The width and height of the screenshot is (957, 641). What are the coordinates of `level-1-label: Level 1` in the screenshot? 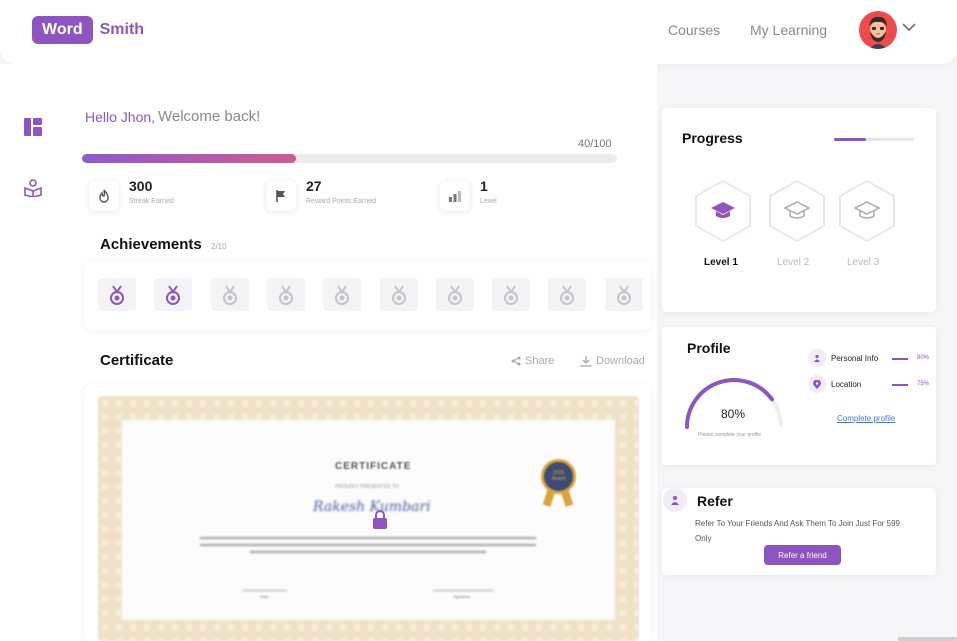 It's located at (721, 262).